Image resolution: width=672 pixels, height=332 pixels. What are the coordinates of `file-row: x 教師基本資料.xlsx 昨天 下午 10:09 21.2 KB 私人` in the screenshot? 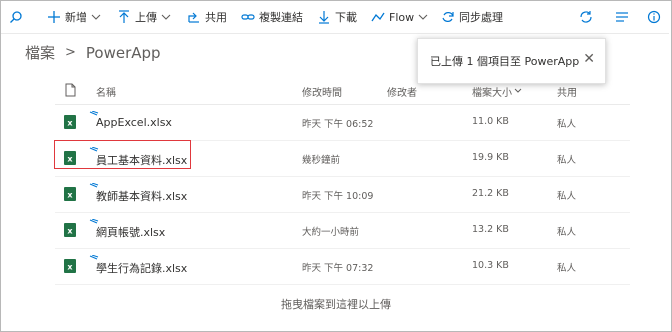 It's located at (342, 194).